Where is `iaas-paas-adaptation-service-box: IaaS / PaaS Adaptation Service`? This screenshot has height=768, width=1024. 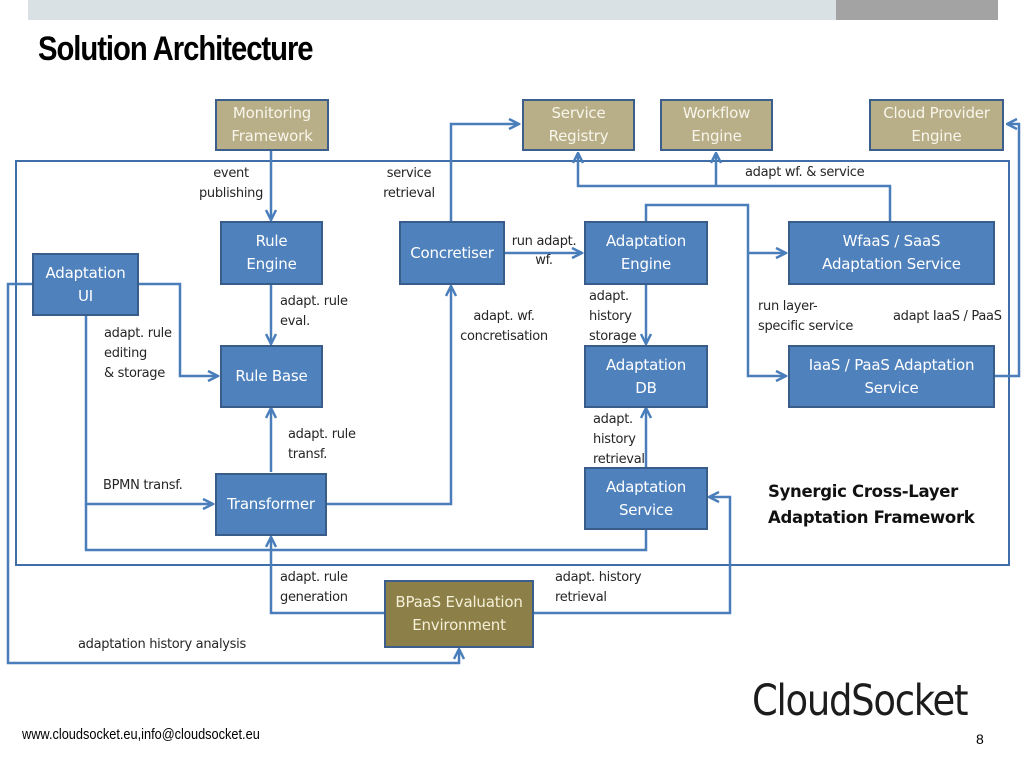
iaas-paas-adaptation-service-box: IaaS / PaaS Adaptation Service is located at coordinates (891, 376).